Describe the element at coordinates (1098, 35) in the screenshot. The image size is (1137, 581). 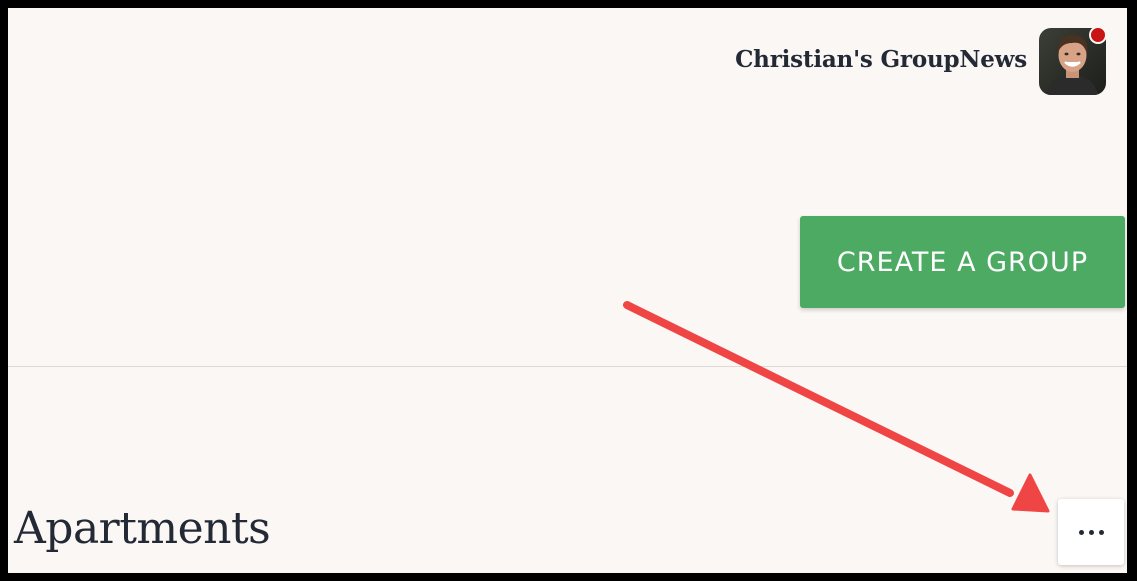
I see `notification-dot-icon` at that location.